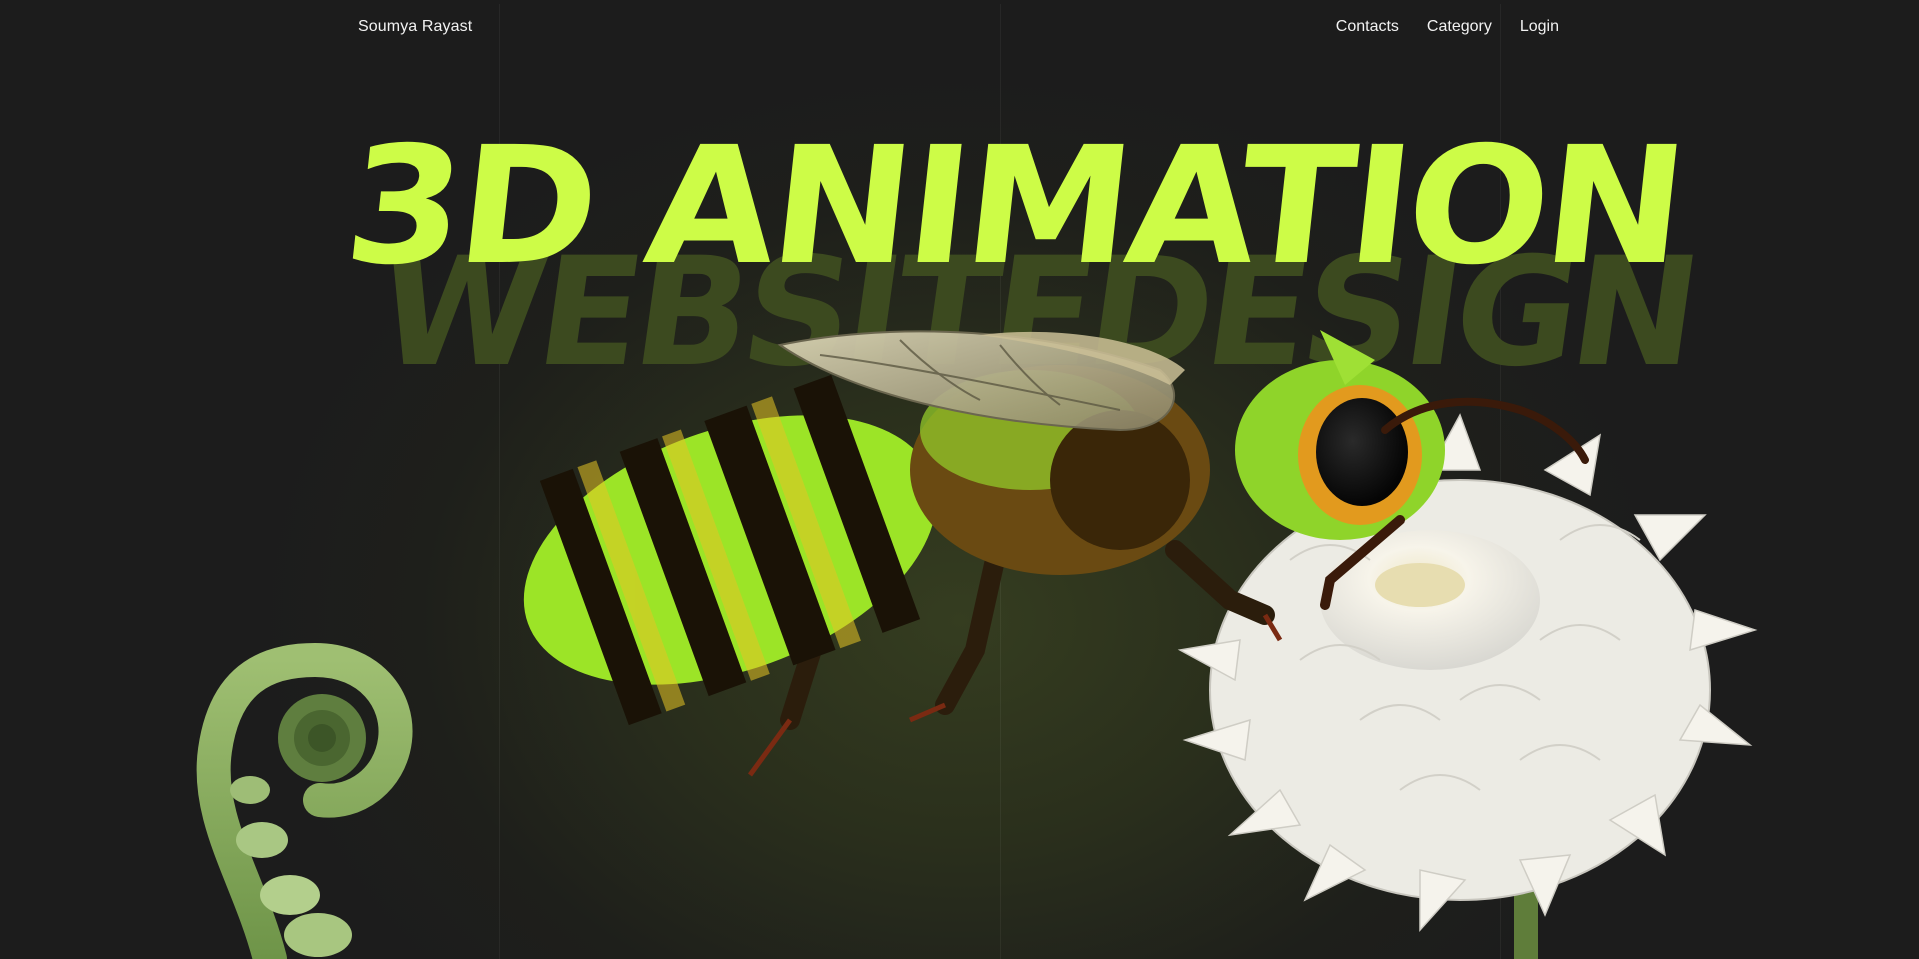  I want to click on fern-icon, so click(304, 800).